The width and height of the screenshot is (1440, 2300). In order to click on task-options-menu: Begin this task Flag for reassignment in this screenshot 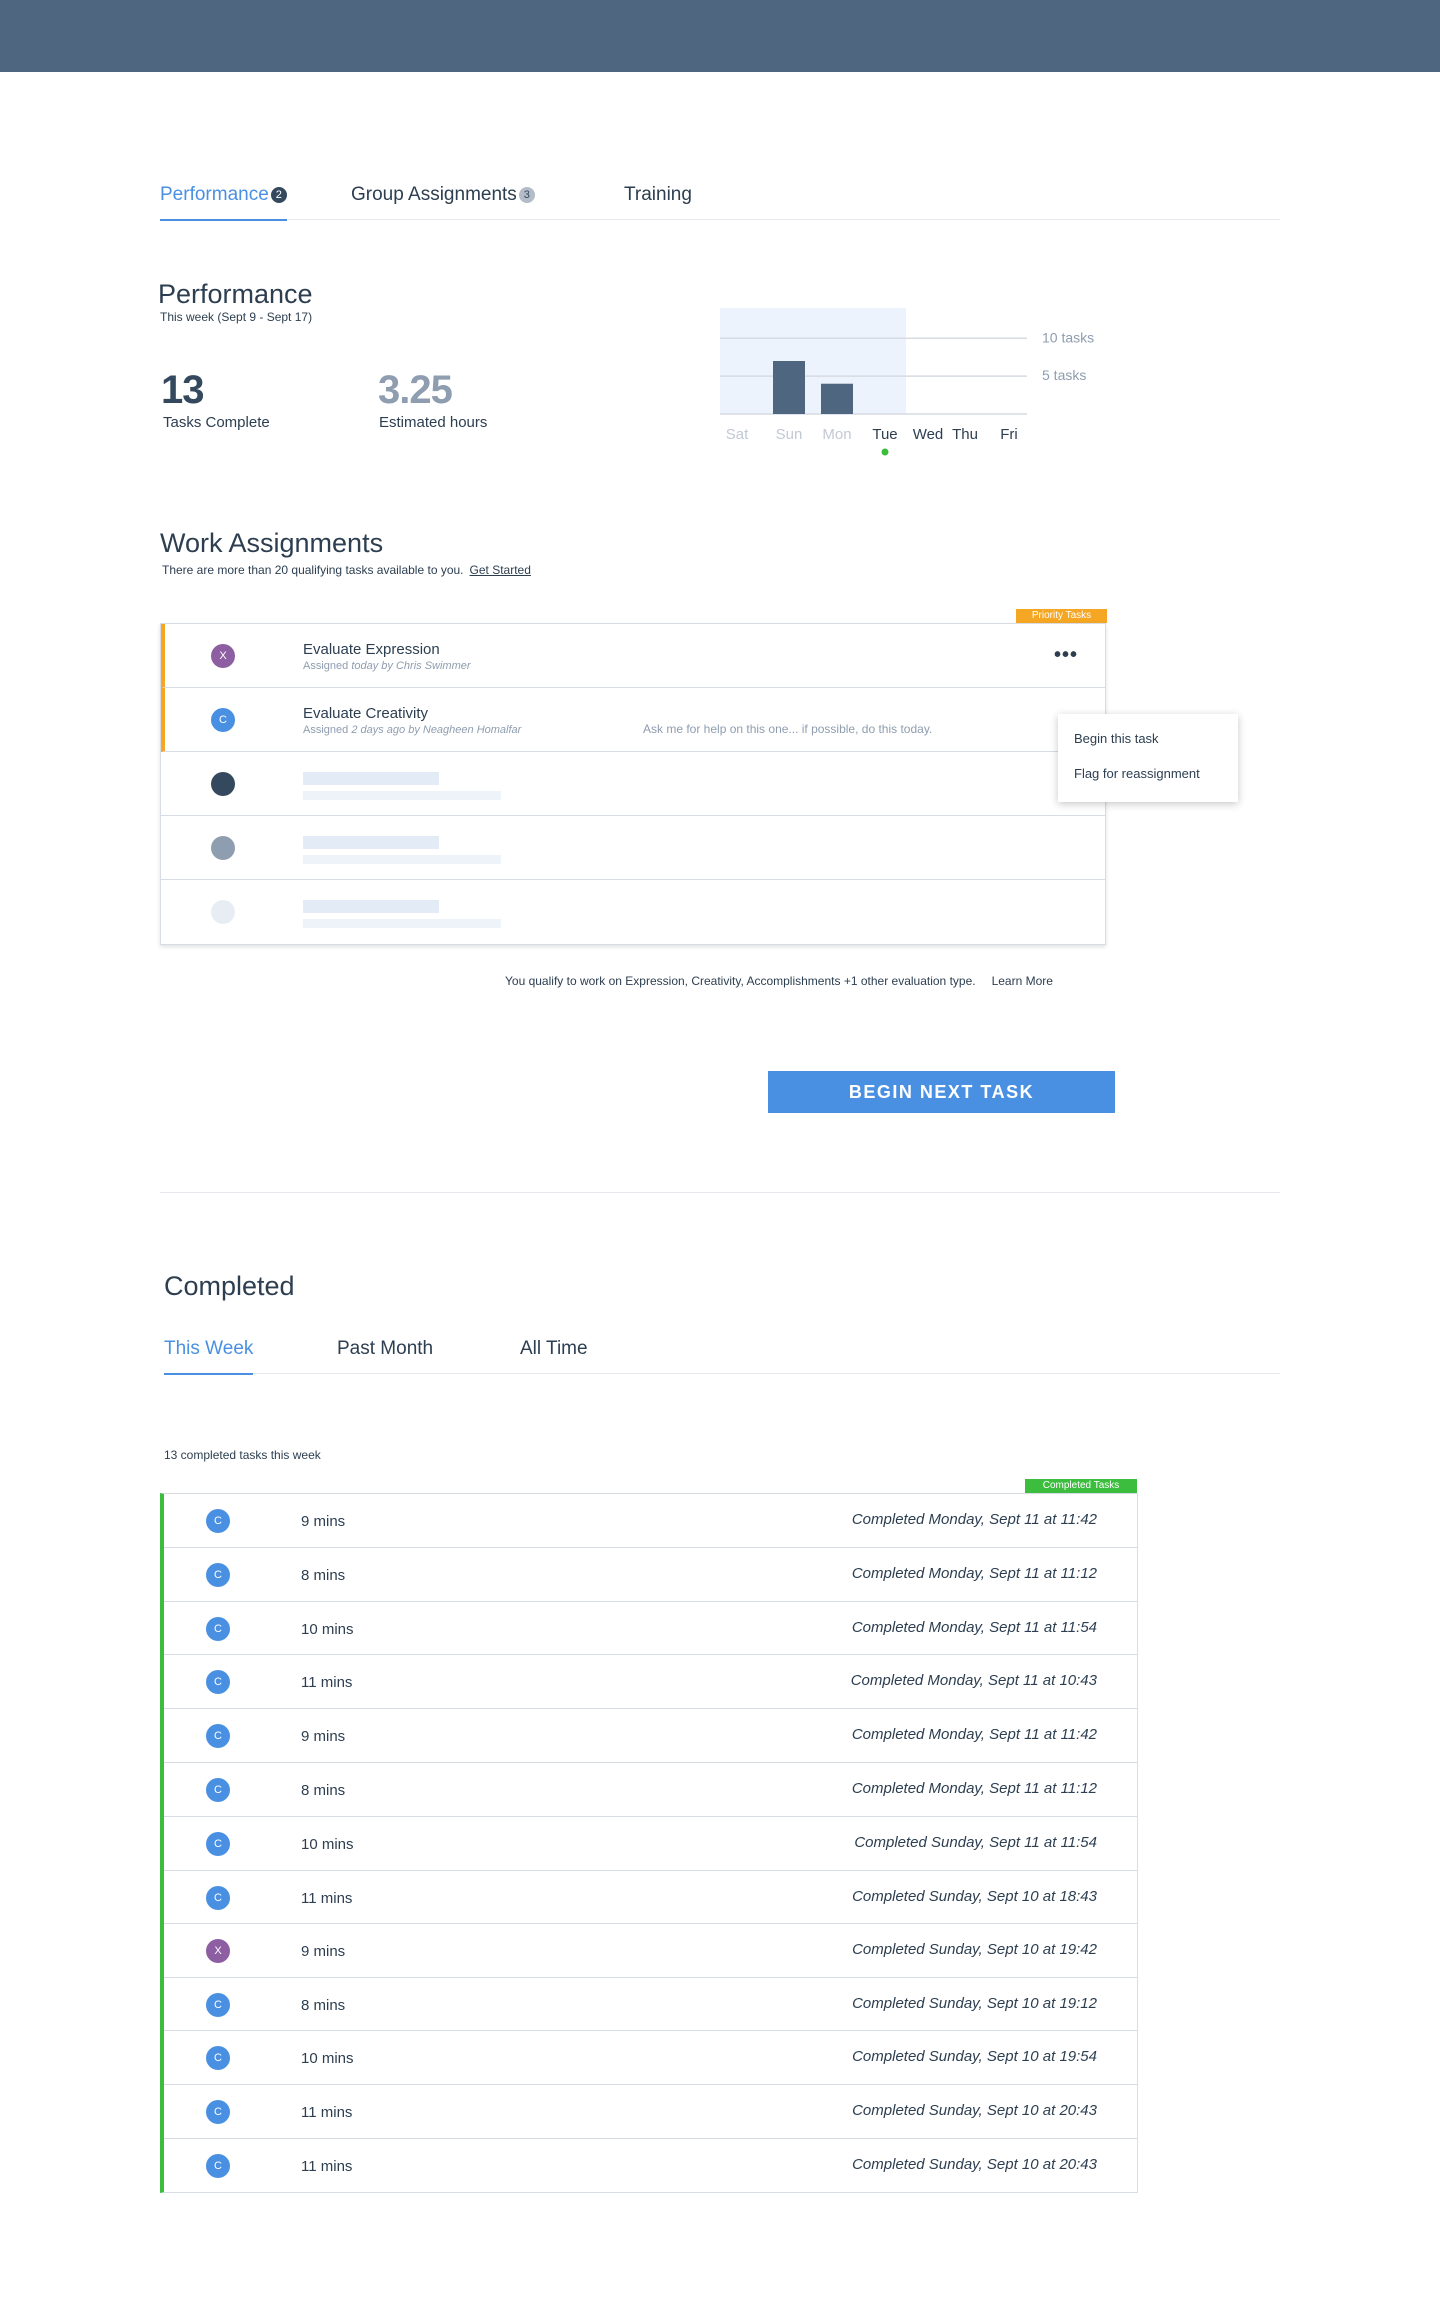, I will do `click(1148, 758)`.